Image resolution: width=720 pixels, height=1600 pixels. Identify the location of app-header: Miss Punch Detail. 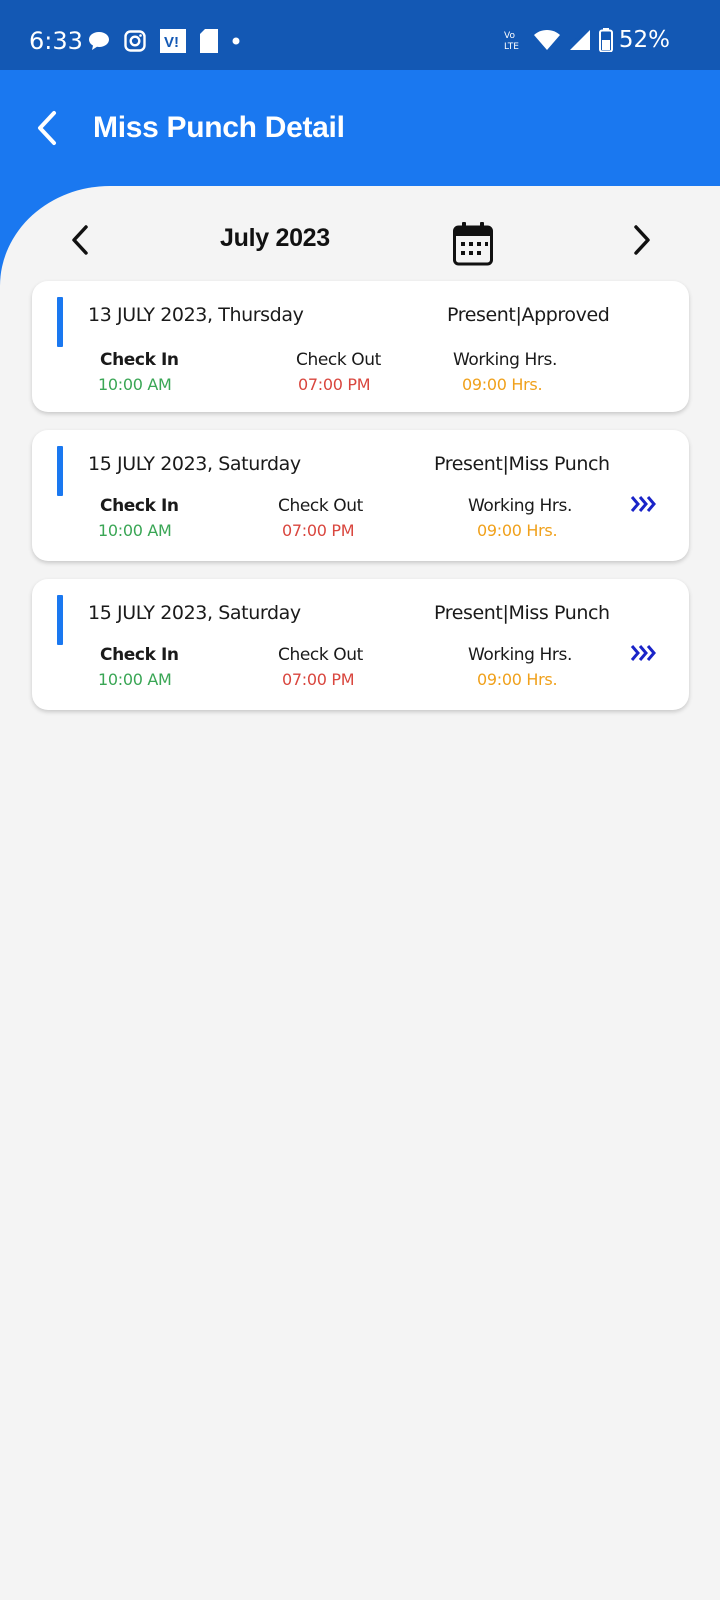
(360, 130).